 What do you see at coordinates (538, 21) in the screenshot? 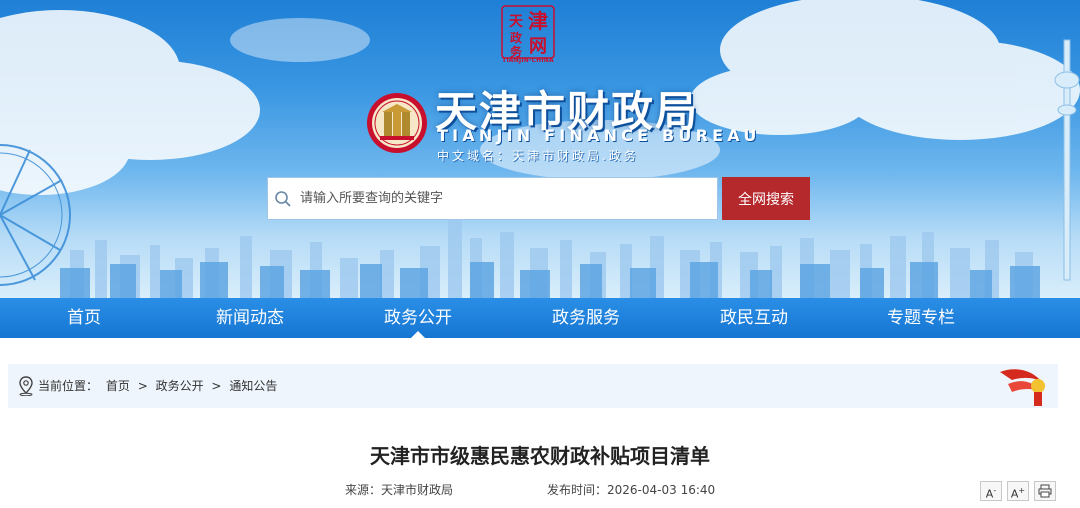
I see `svg-text: 津` at bounding box center [538, 21].